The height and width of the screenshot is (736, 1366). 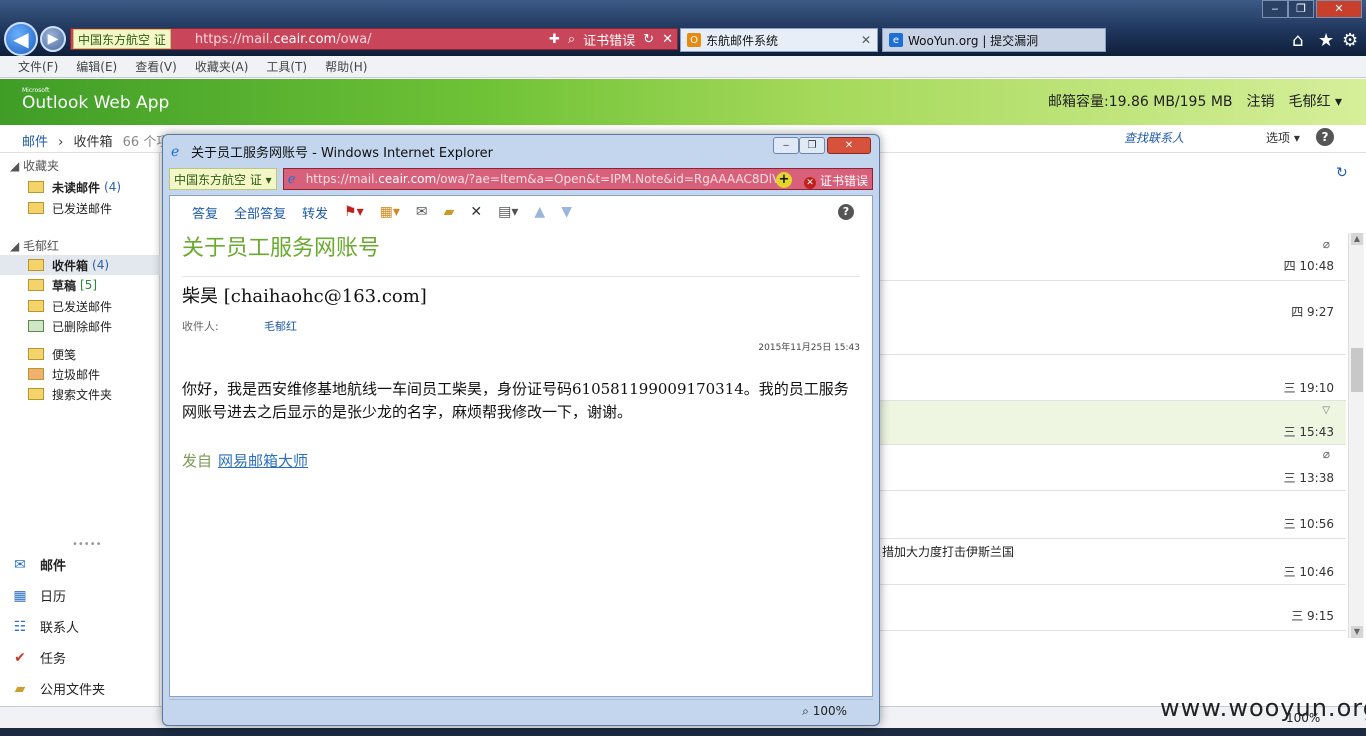 I want to click on nav-tasks: ✔ 任务, so click(x=80, y=657).